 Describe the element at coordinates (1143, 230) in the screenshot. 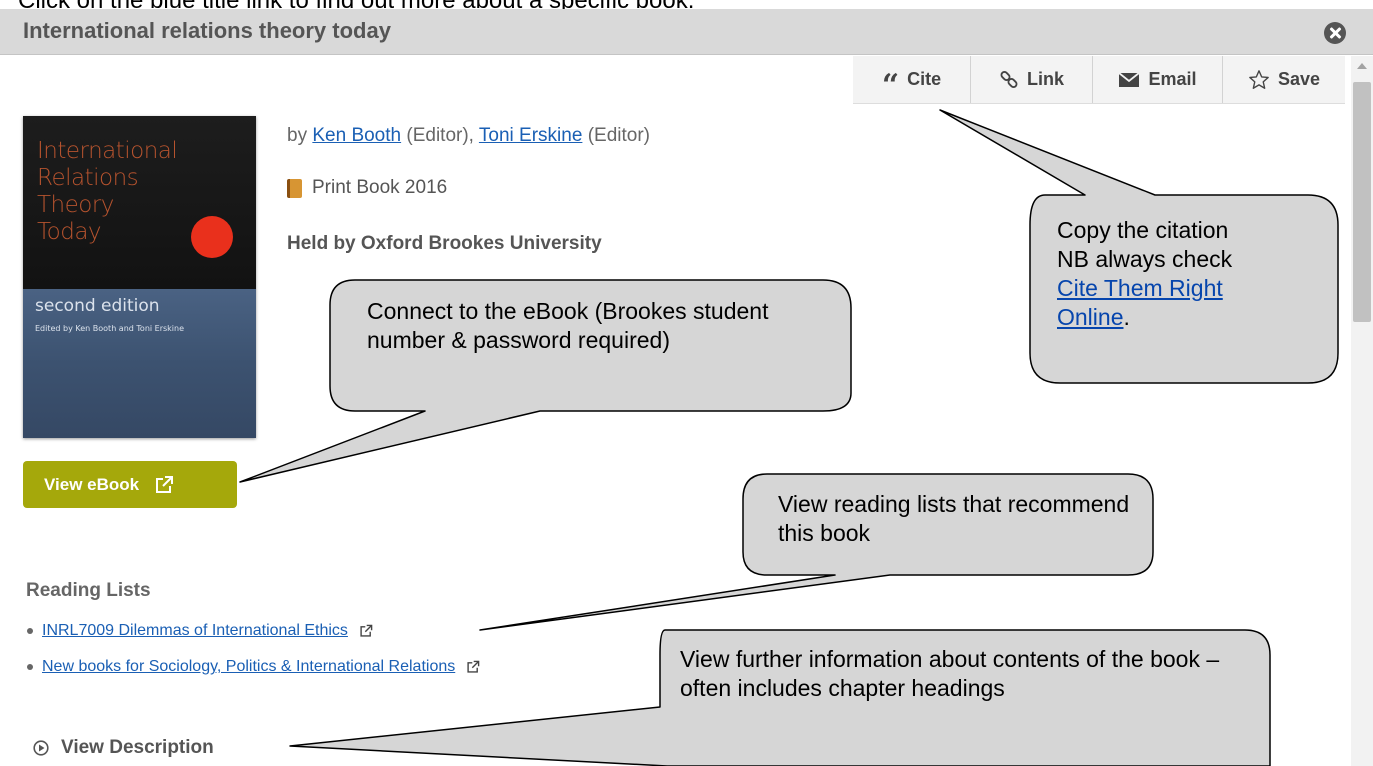

I see `cite-callout-line1: Copy the citation` at that location.